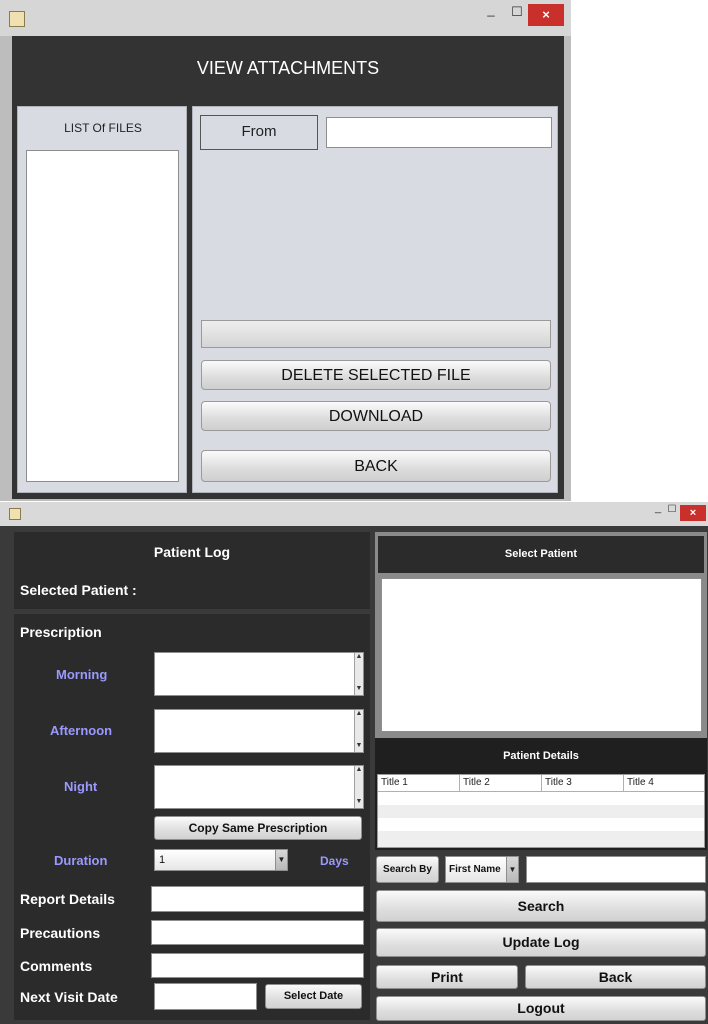 Image resolution: width=708 pixels, height=1024 pixels. I want to click on file-list-heading: LIST Of FILES, so click(103, 128).